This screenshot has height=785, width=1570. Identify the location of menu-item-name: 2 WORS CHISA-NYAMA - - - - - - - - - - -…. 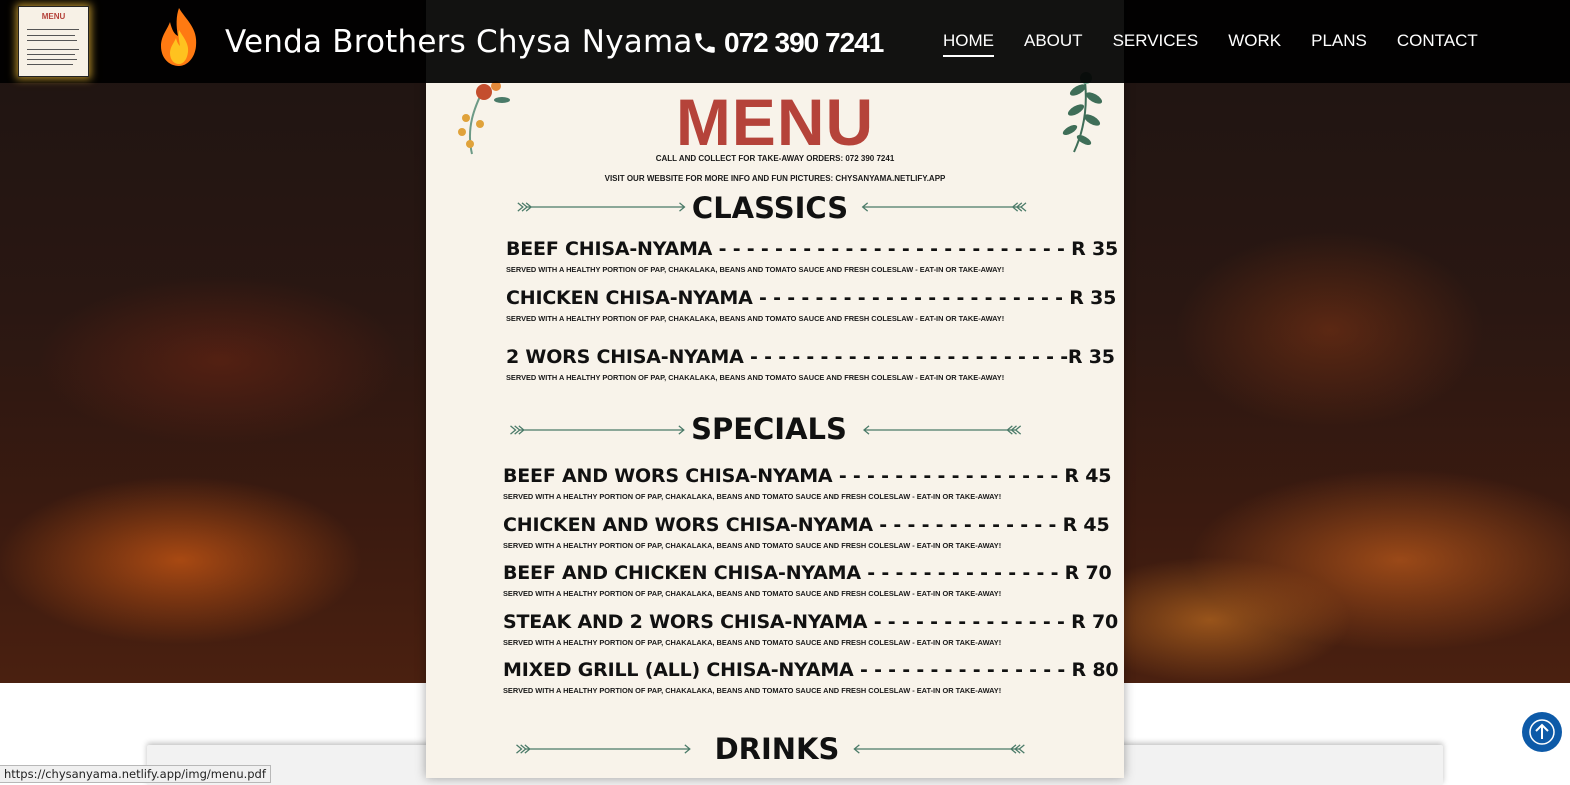
(810, 357).